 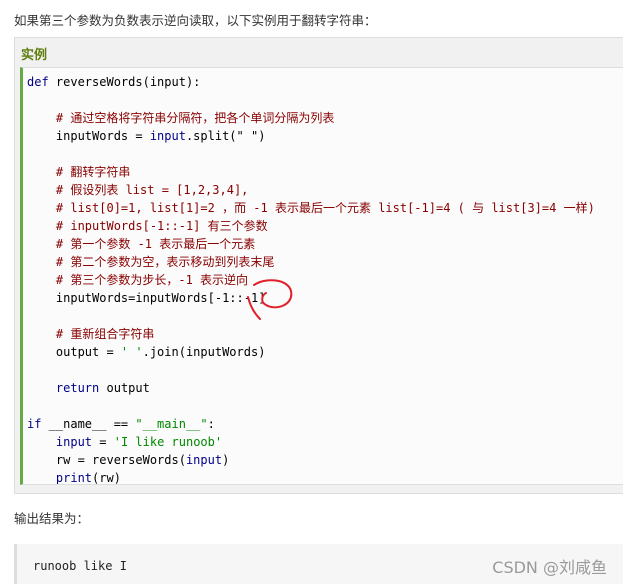 I want to click on code-token: # inputWords[-1::-1] 有三个参数, so click(x=147, y=226).